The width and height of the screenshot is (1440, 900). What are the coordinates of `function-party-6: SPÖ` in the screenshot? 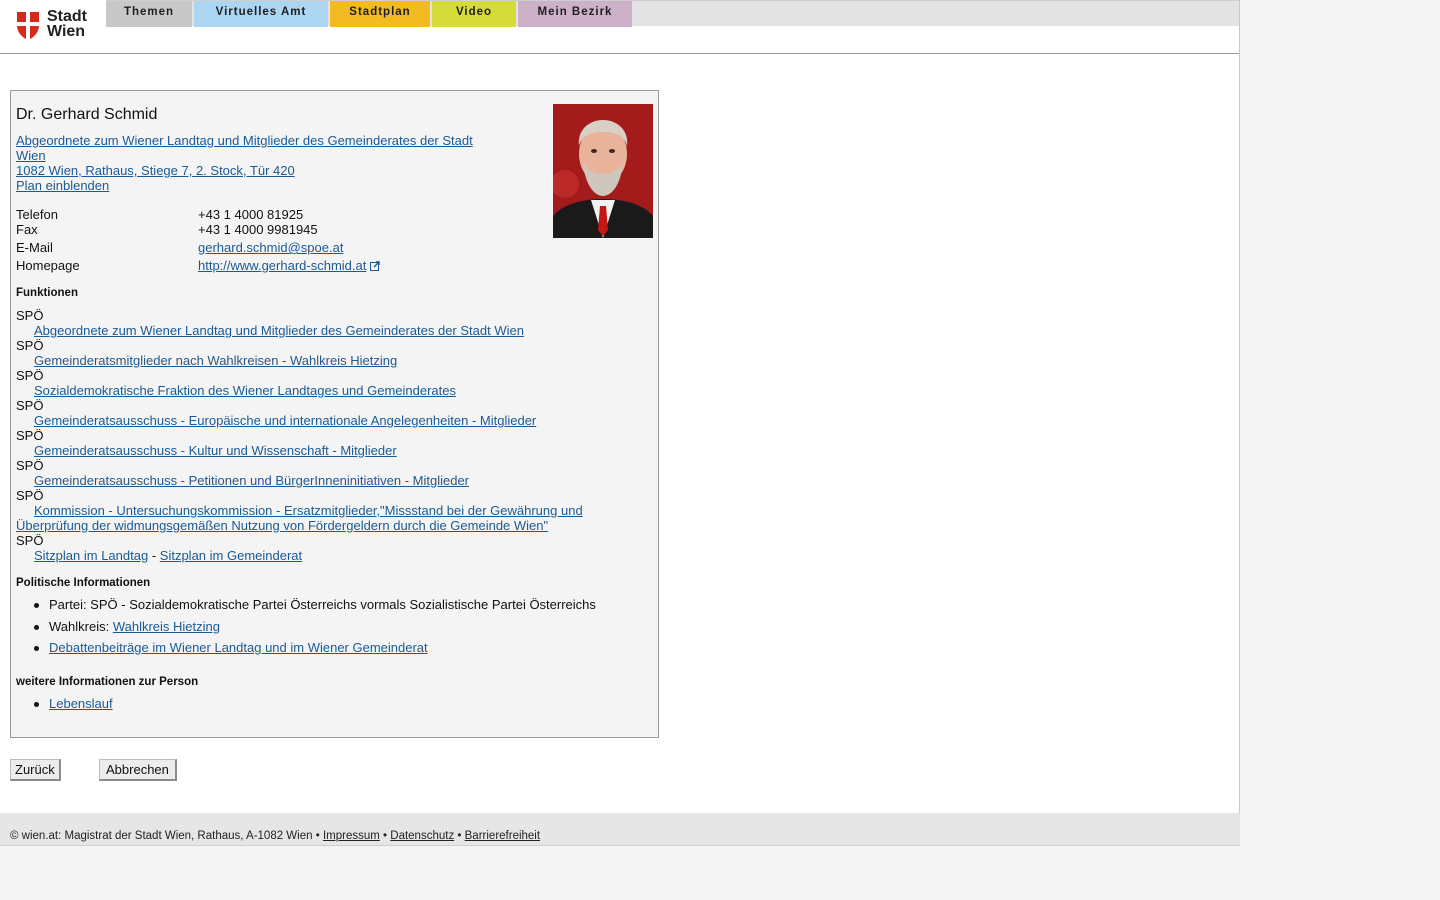 It's located at (30, 465).